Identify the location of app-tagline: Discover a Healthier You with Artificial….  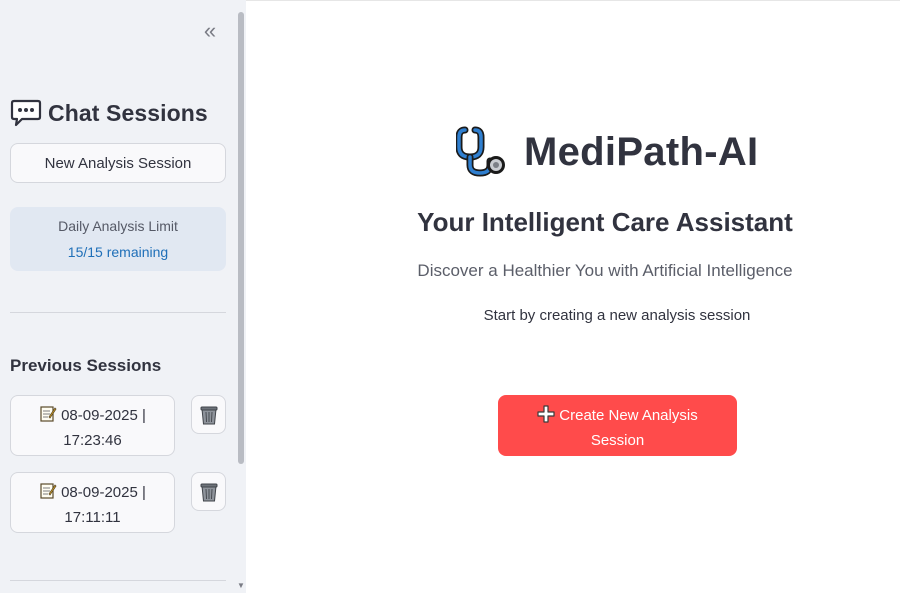
(605, 270).